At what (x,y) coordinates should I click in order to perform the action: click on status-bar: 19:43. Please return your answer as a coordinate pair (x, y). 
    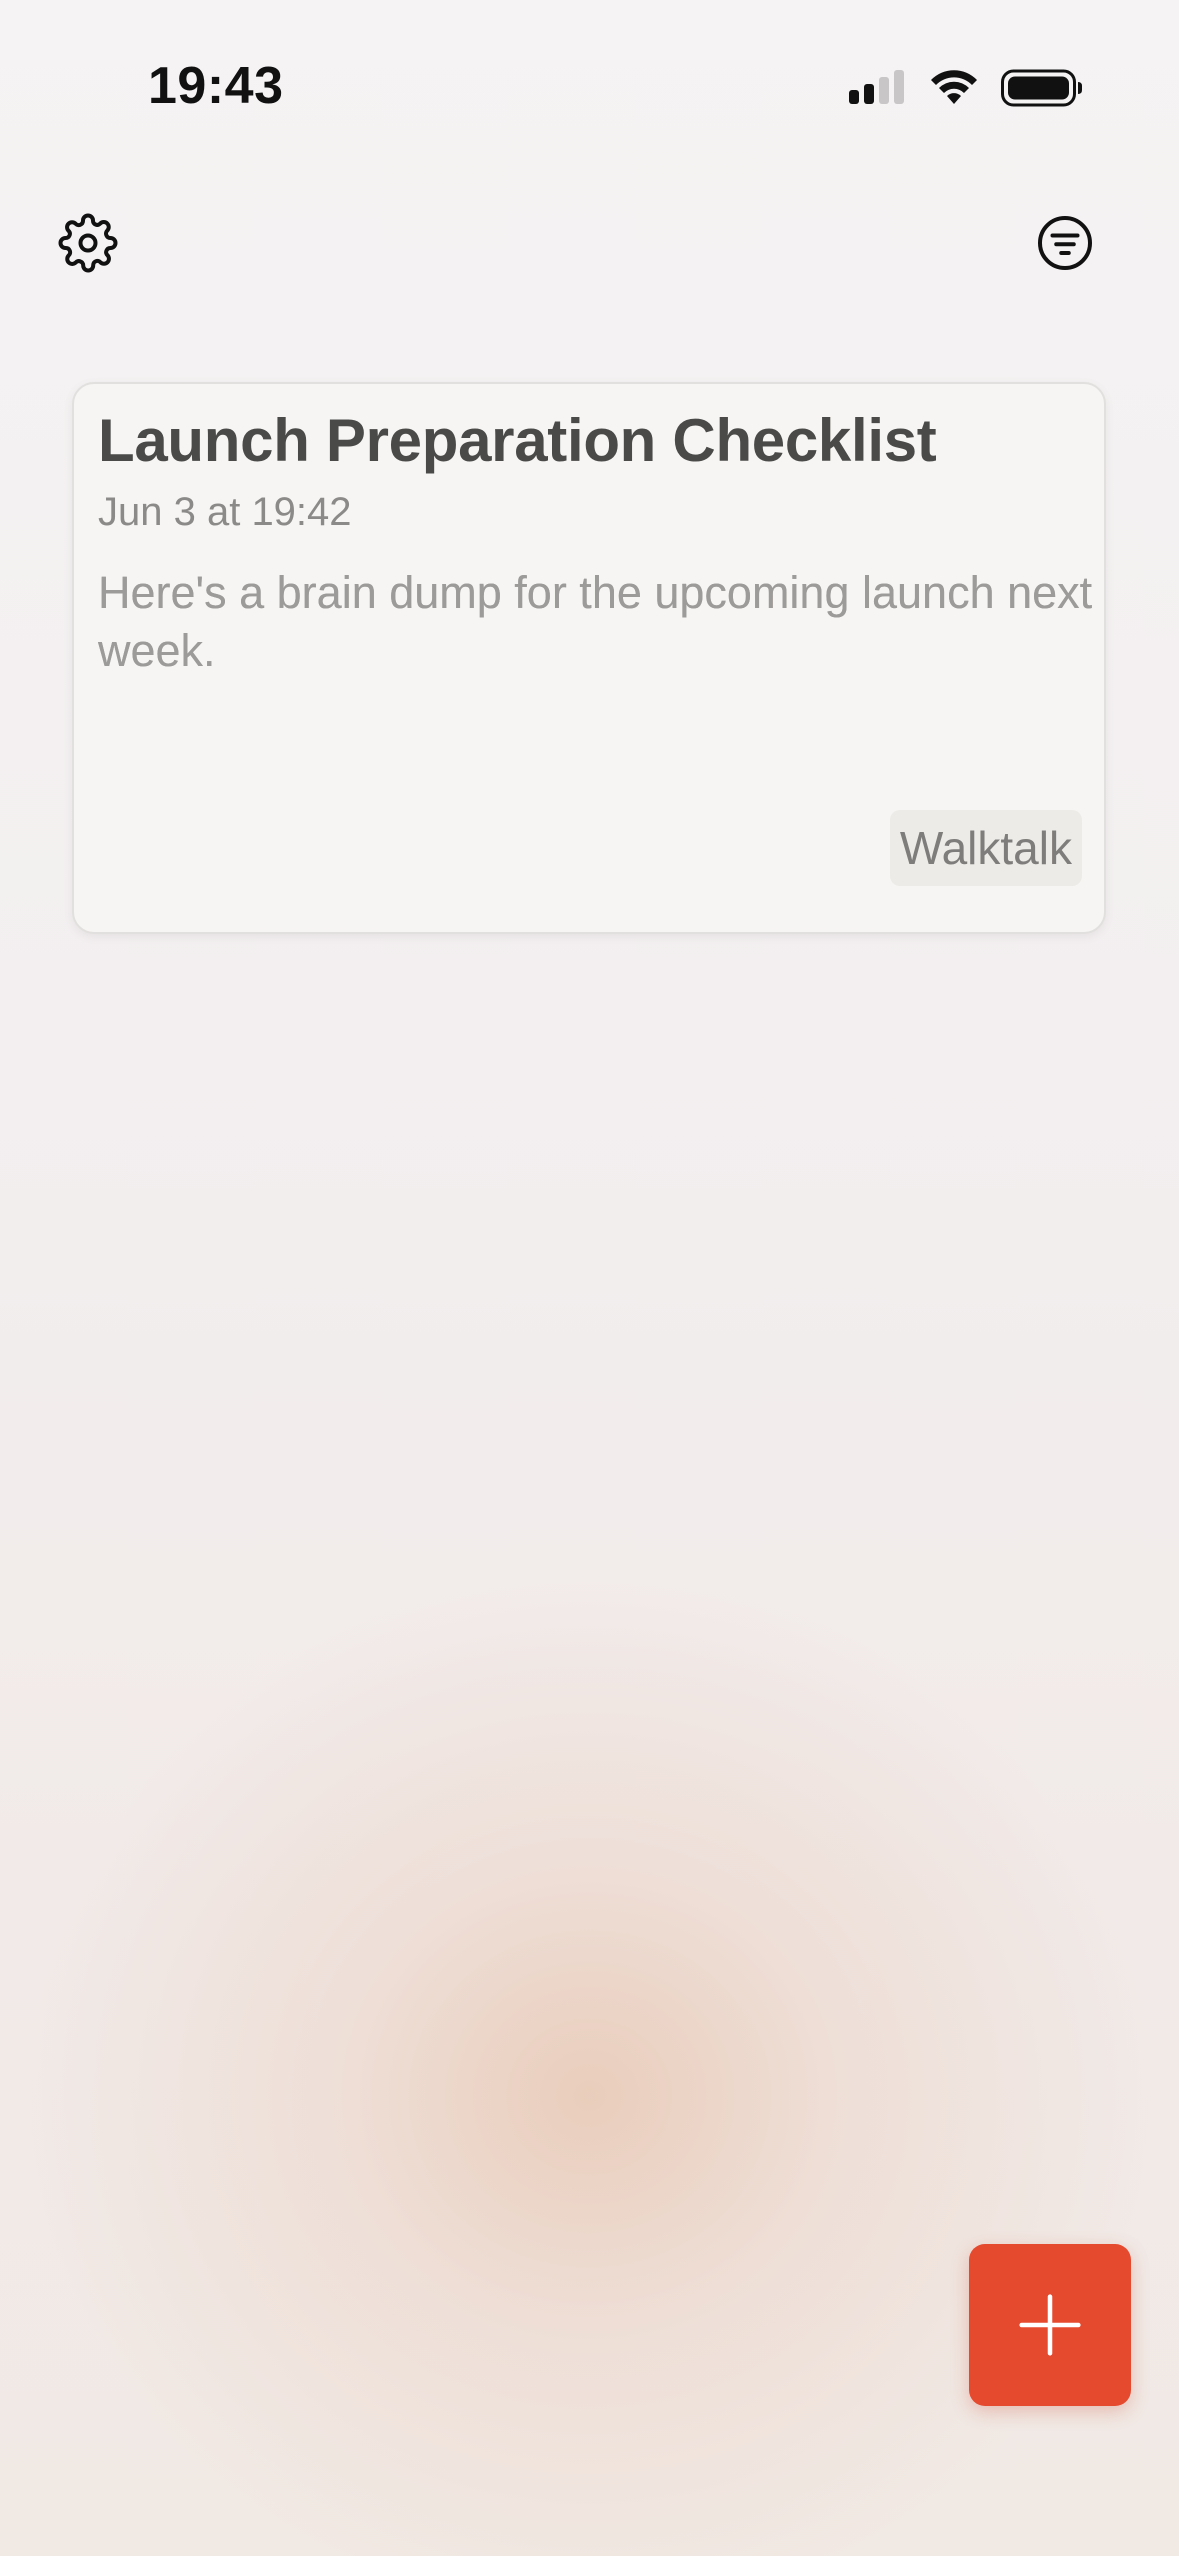
    Looking at the image, I should click on (589, 80).